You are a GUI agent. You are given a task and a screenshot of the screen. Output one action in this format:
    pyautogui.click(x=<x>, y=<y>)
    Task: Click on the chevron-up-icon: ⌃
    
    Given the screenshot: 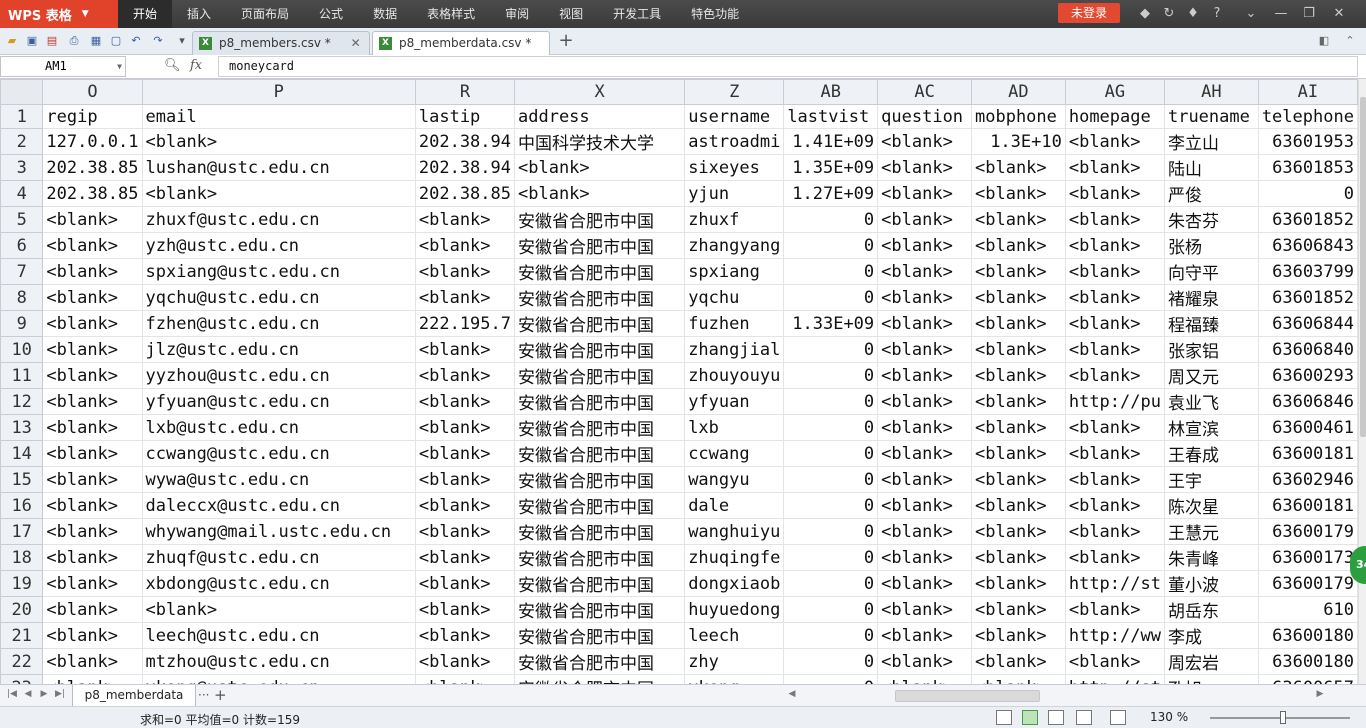 What is the action you would take?
    pyautogui.click(x=1350, y=41)
    